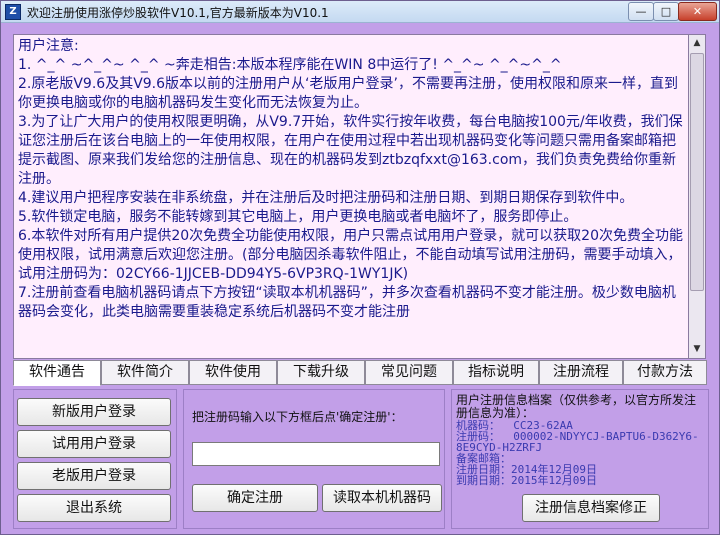 This screenshot has width=720, height=535. Describe the element at coordinates (697, 172) in the screenshot. I see `scroll-thumb` at that location.